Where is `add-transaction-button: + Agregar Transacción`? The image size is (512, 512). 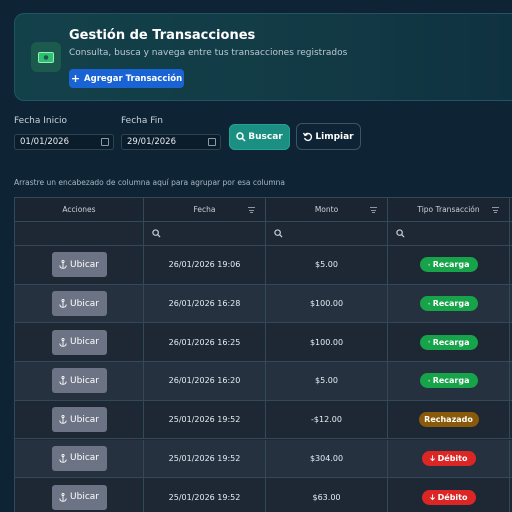 add-transaction-button: + Agregar Transacción is located at coordinates (126, 78).